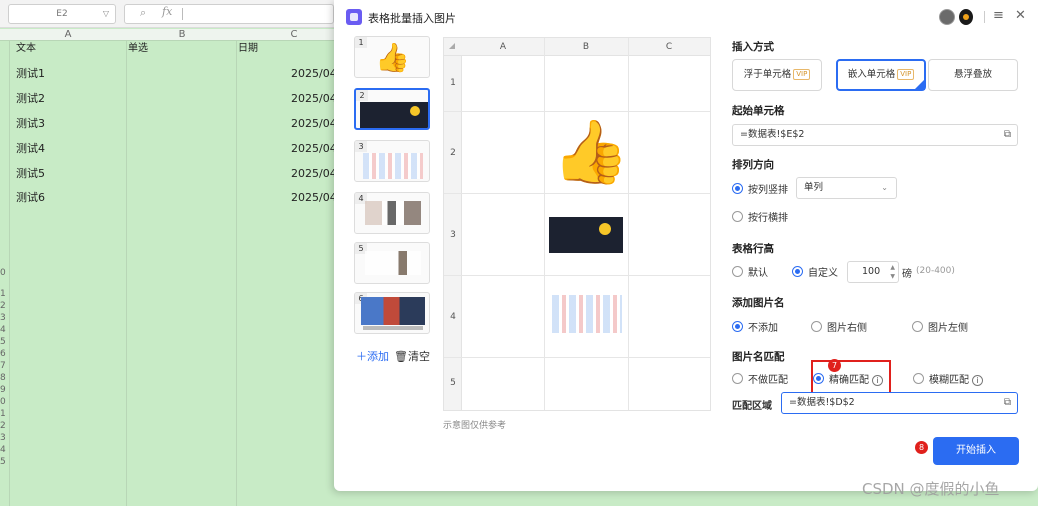 Image resolution: width=1038 pixels, height=506 pixels. Describe the element at coordinates (30, 74) in the screenshot. I see `table-cell-text: 测试1` at that location.